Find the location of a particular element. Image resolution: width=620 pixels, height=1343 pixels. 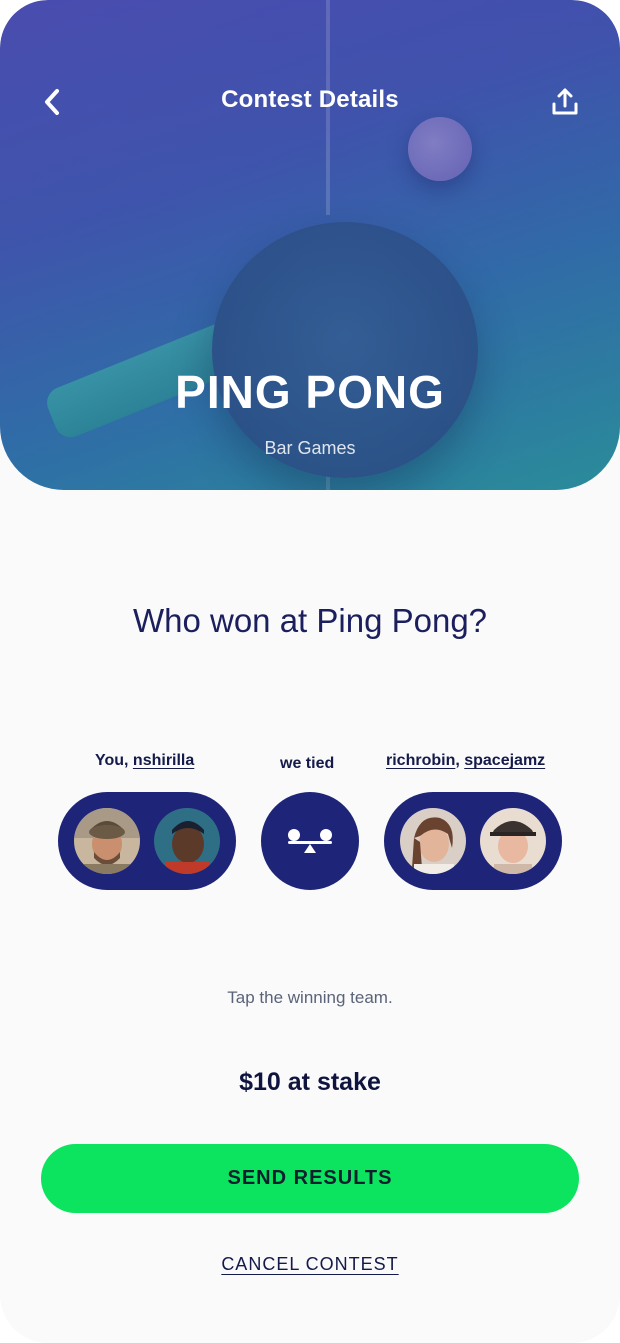

send-results-label: SEND RESULTS is located at coordinates (310, 1178).